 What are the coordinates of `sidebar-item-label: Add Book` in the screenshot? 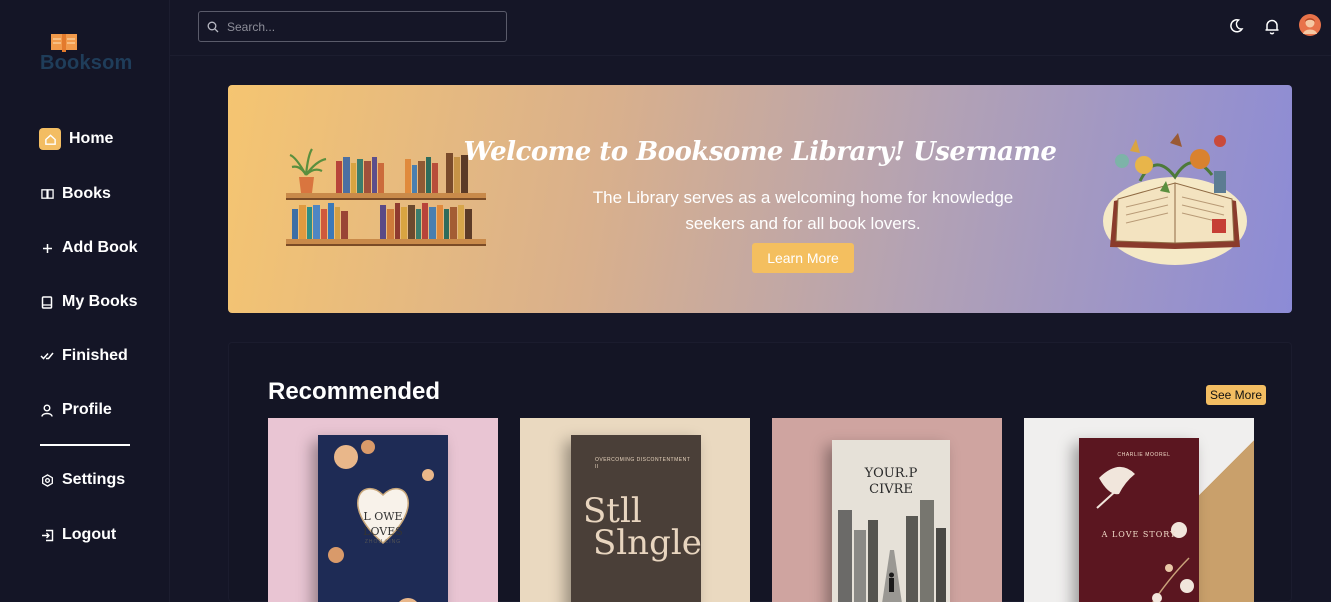 It's located at (100, 247).